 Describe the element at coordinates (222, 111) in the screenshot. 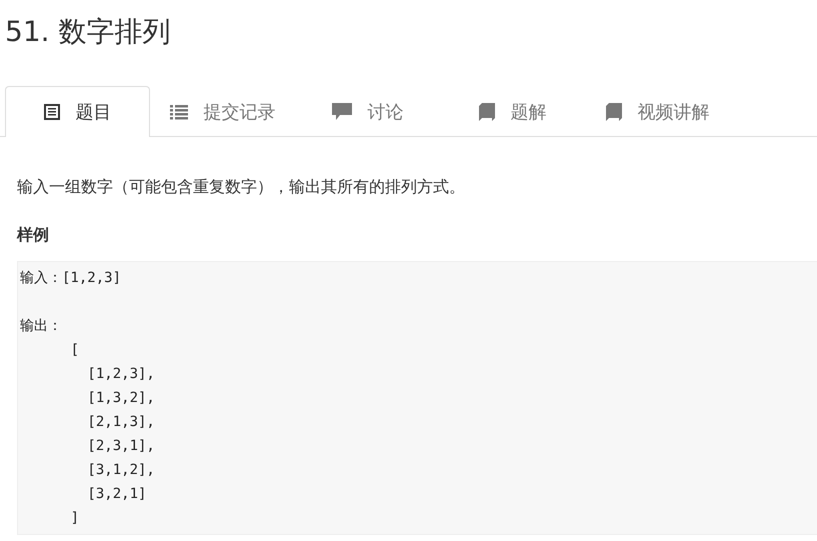

I see `tab: 提交记录` at that location.